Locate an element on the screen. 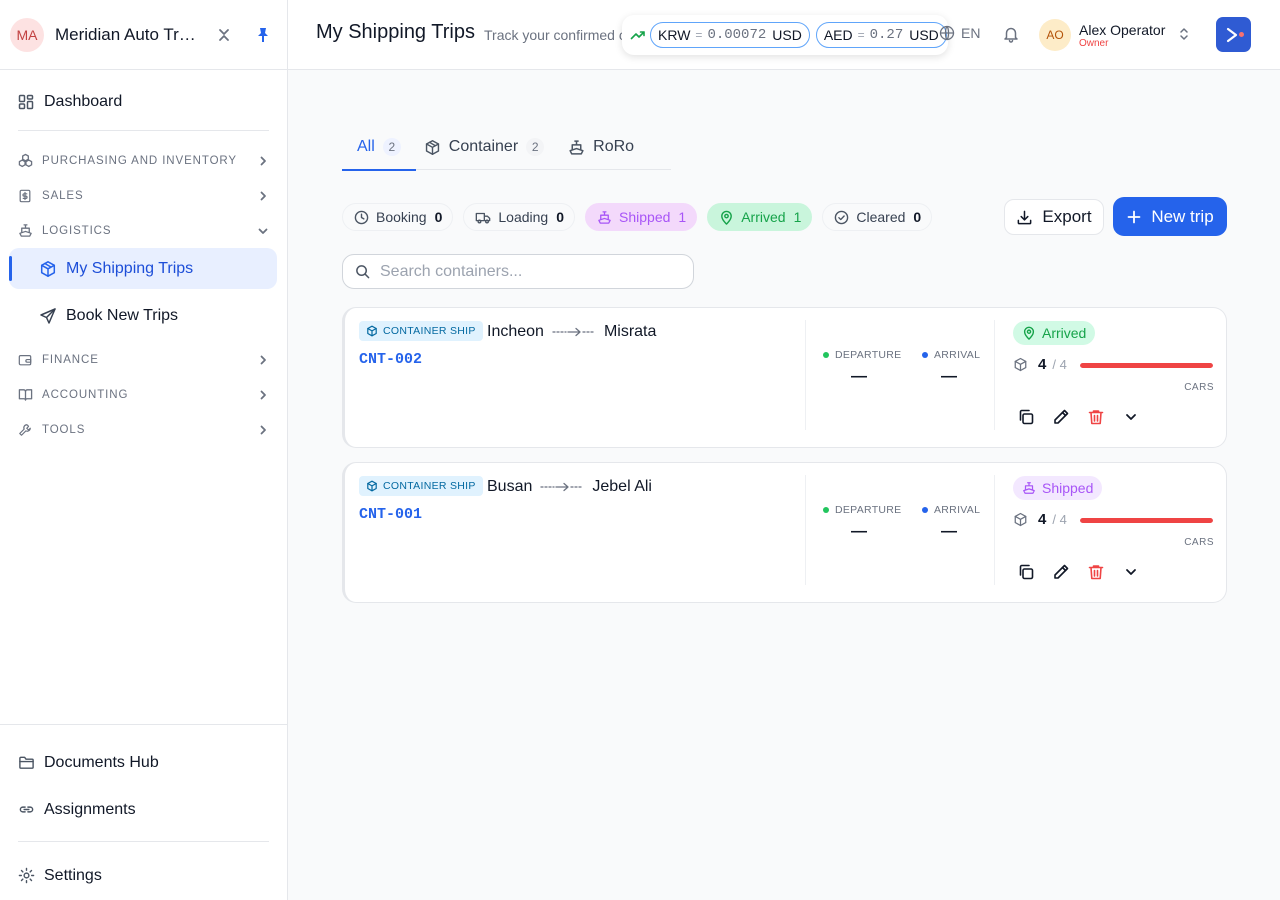 This screenshot has width=1280, height=900. filter-label: Cleared is located at coordinates (881, 217).